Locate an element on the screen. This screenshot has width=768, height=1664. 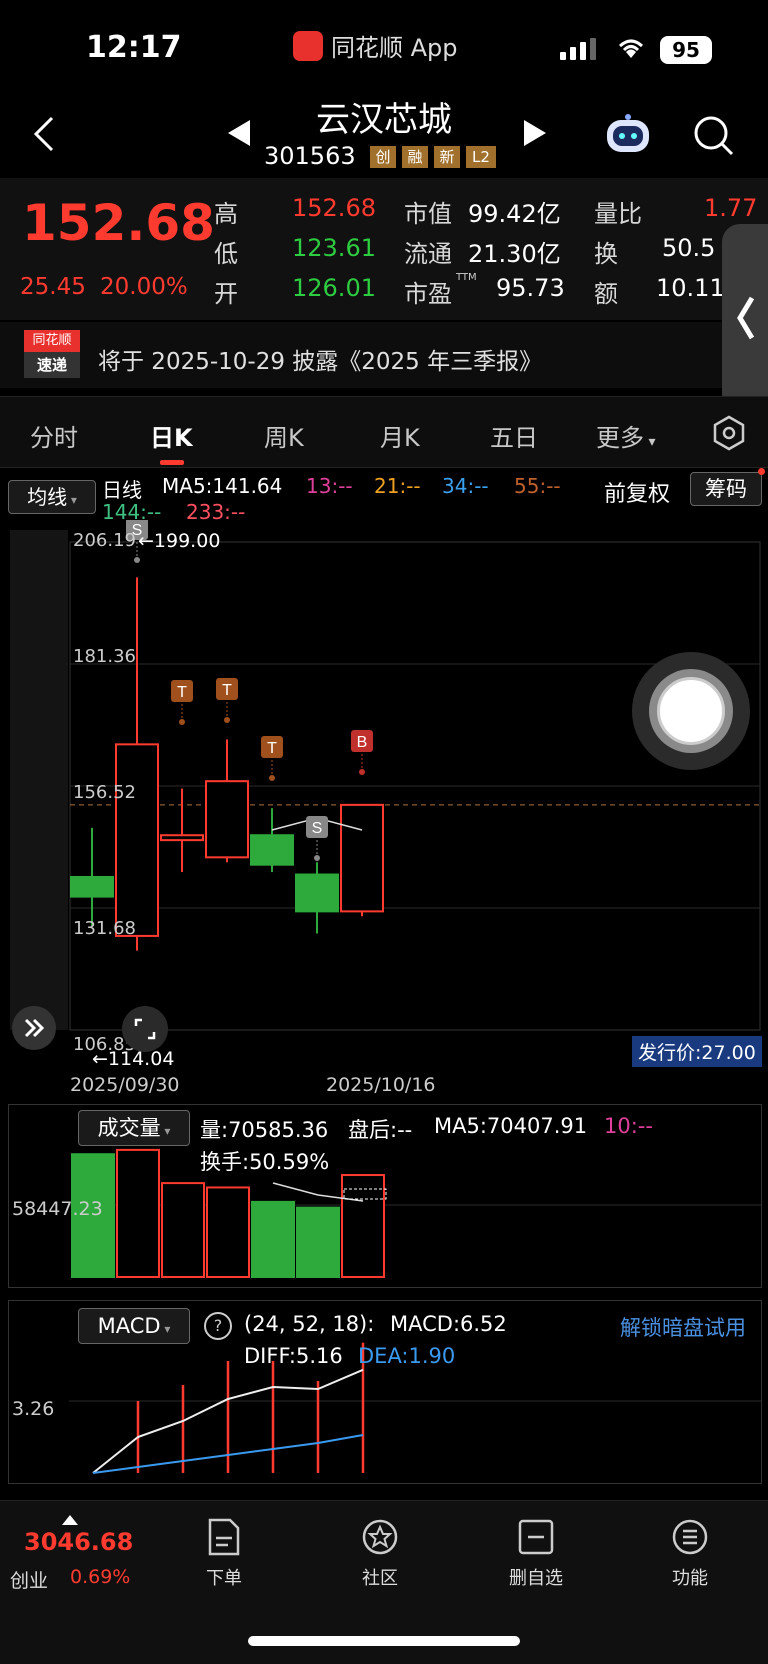
unlock-dark-pool-link: 解锁暗盘试用 is located at coordinates (683, 1327).